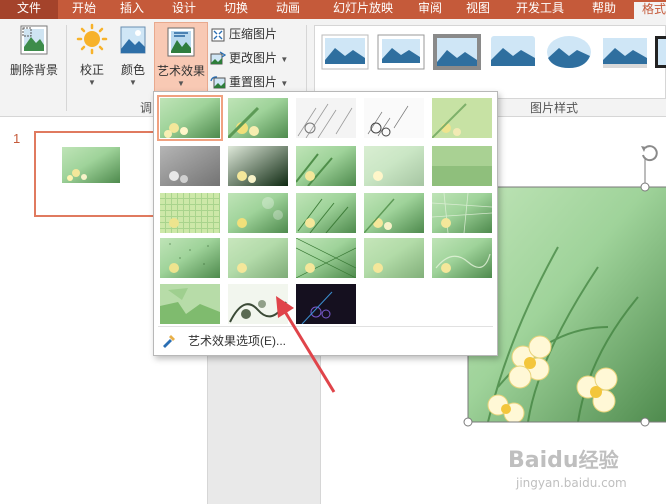 The width and height of the screenshot is (666, 504). I want to click on tab-slideshow: 幻灯片放映, so click(363, 9).